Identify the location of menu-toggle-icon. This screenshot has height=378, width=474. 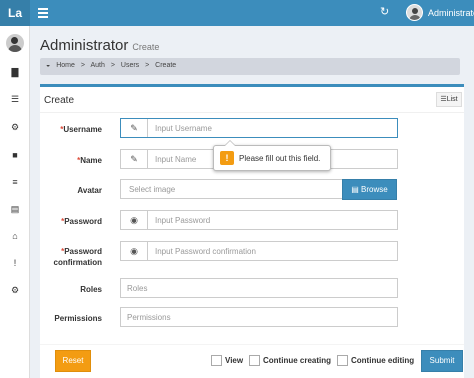
(43, 13).